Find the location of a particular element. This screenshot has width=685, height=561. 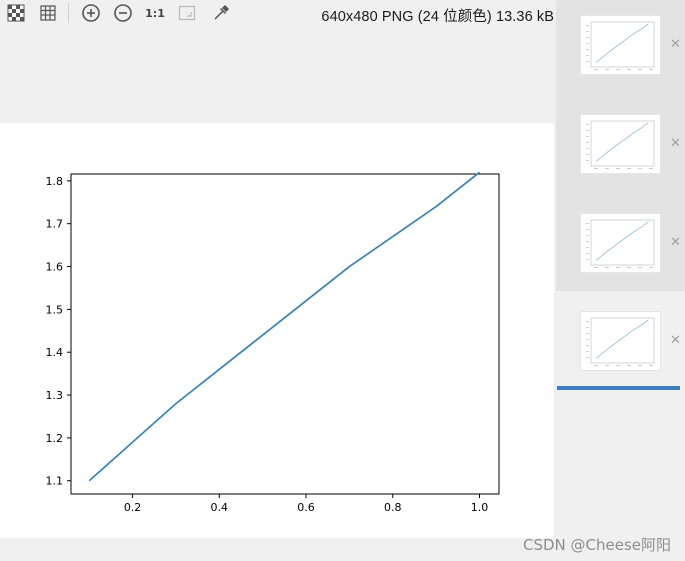

fit-window-icon is located at coordinates (187, 13).